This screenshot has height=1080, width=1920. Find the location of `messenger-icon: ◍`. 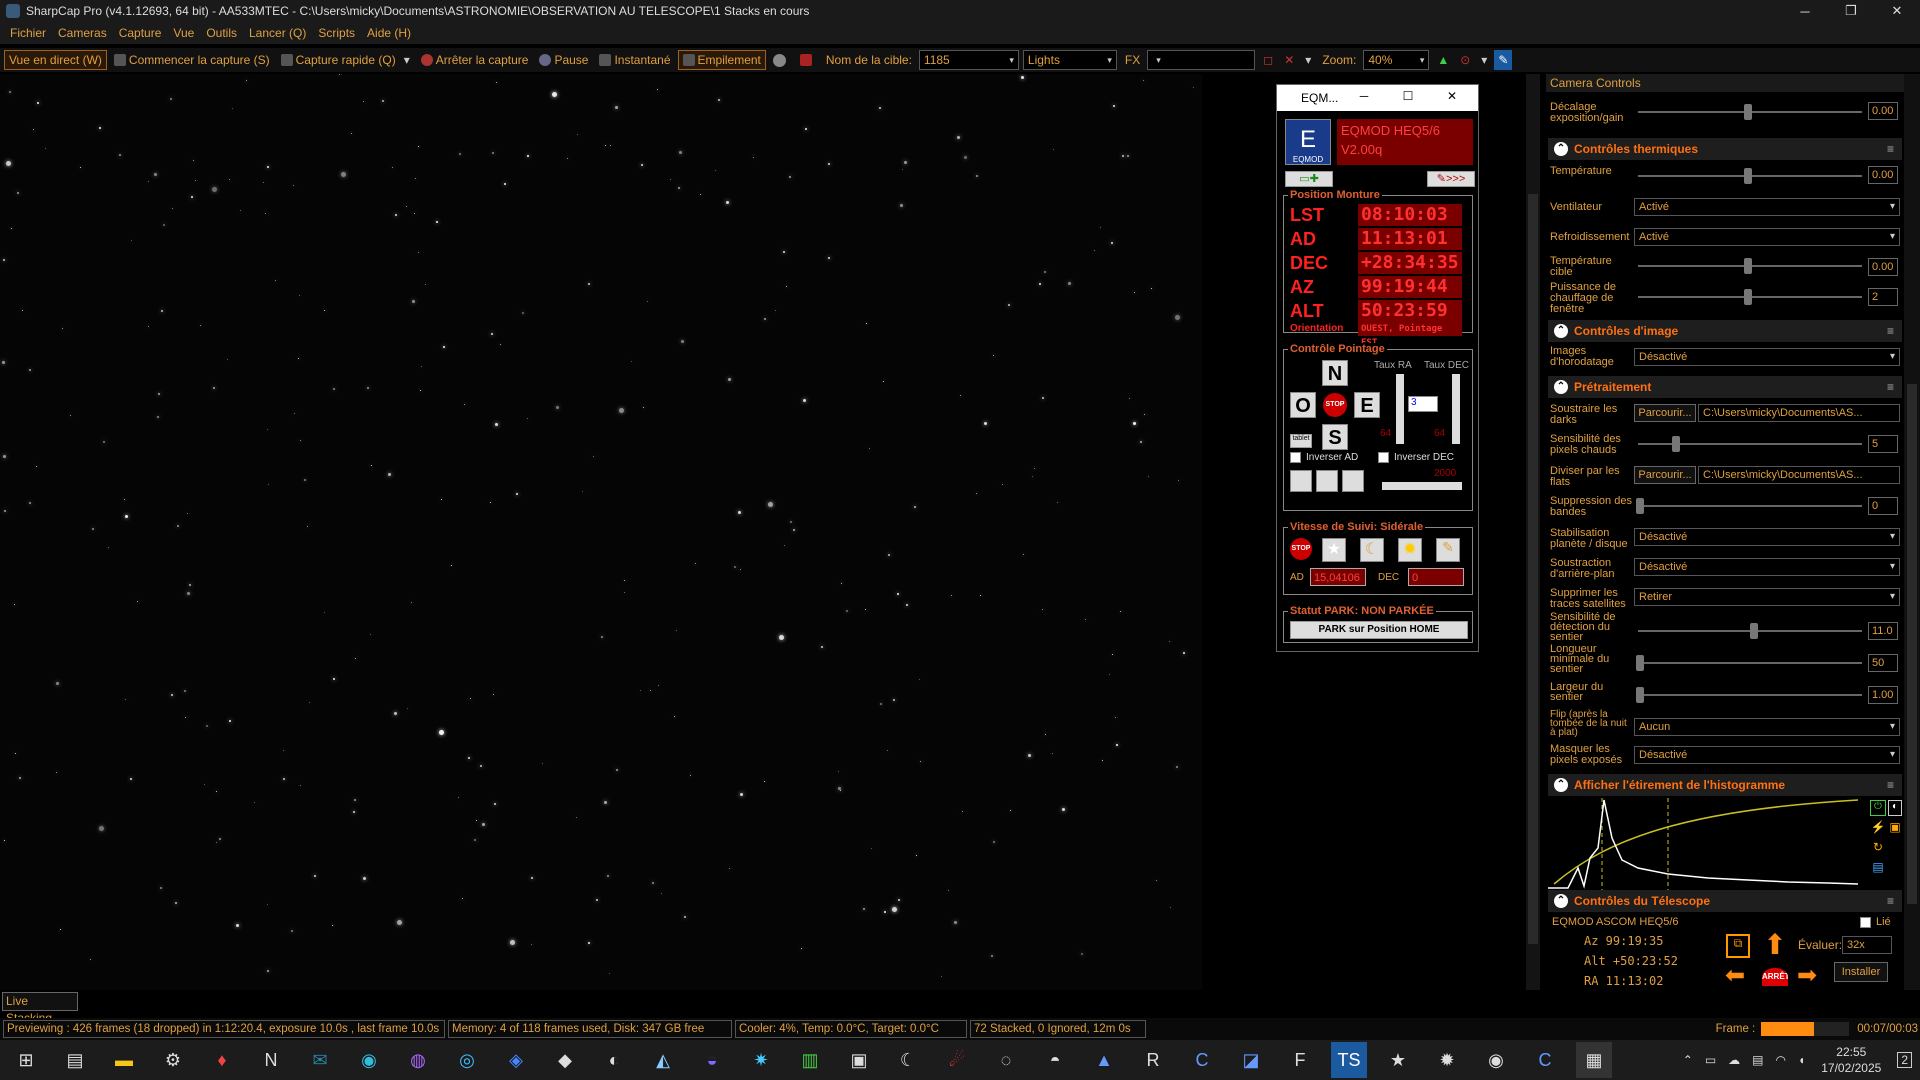

messenger-icon: ◍ is located at coordinates (418, 1060).